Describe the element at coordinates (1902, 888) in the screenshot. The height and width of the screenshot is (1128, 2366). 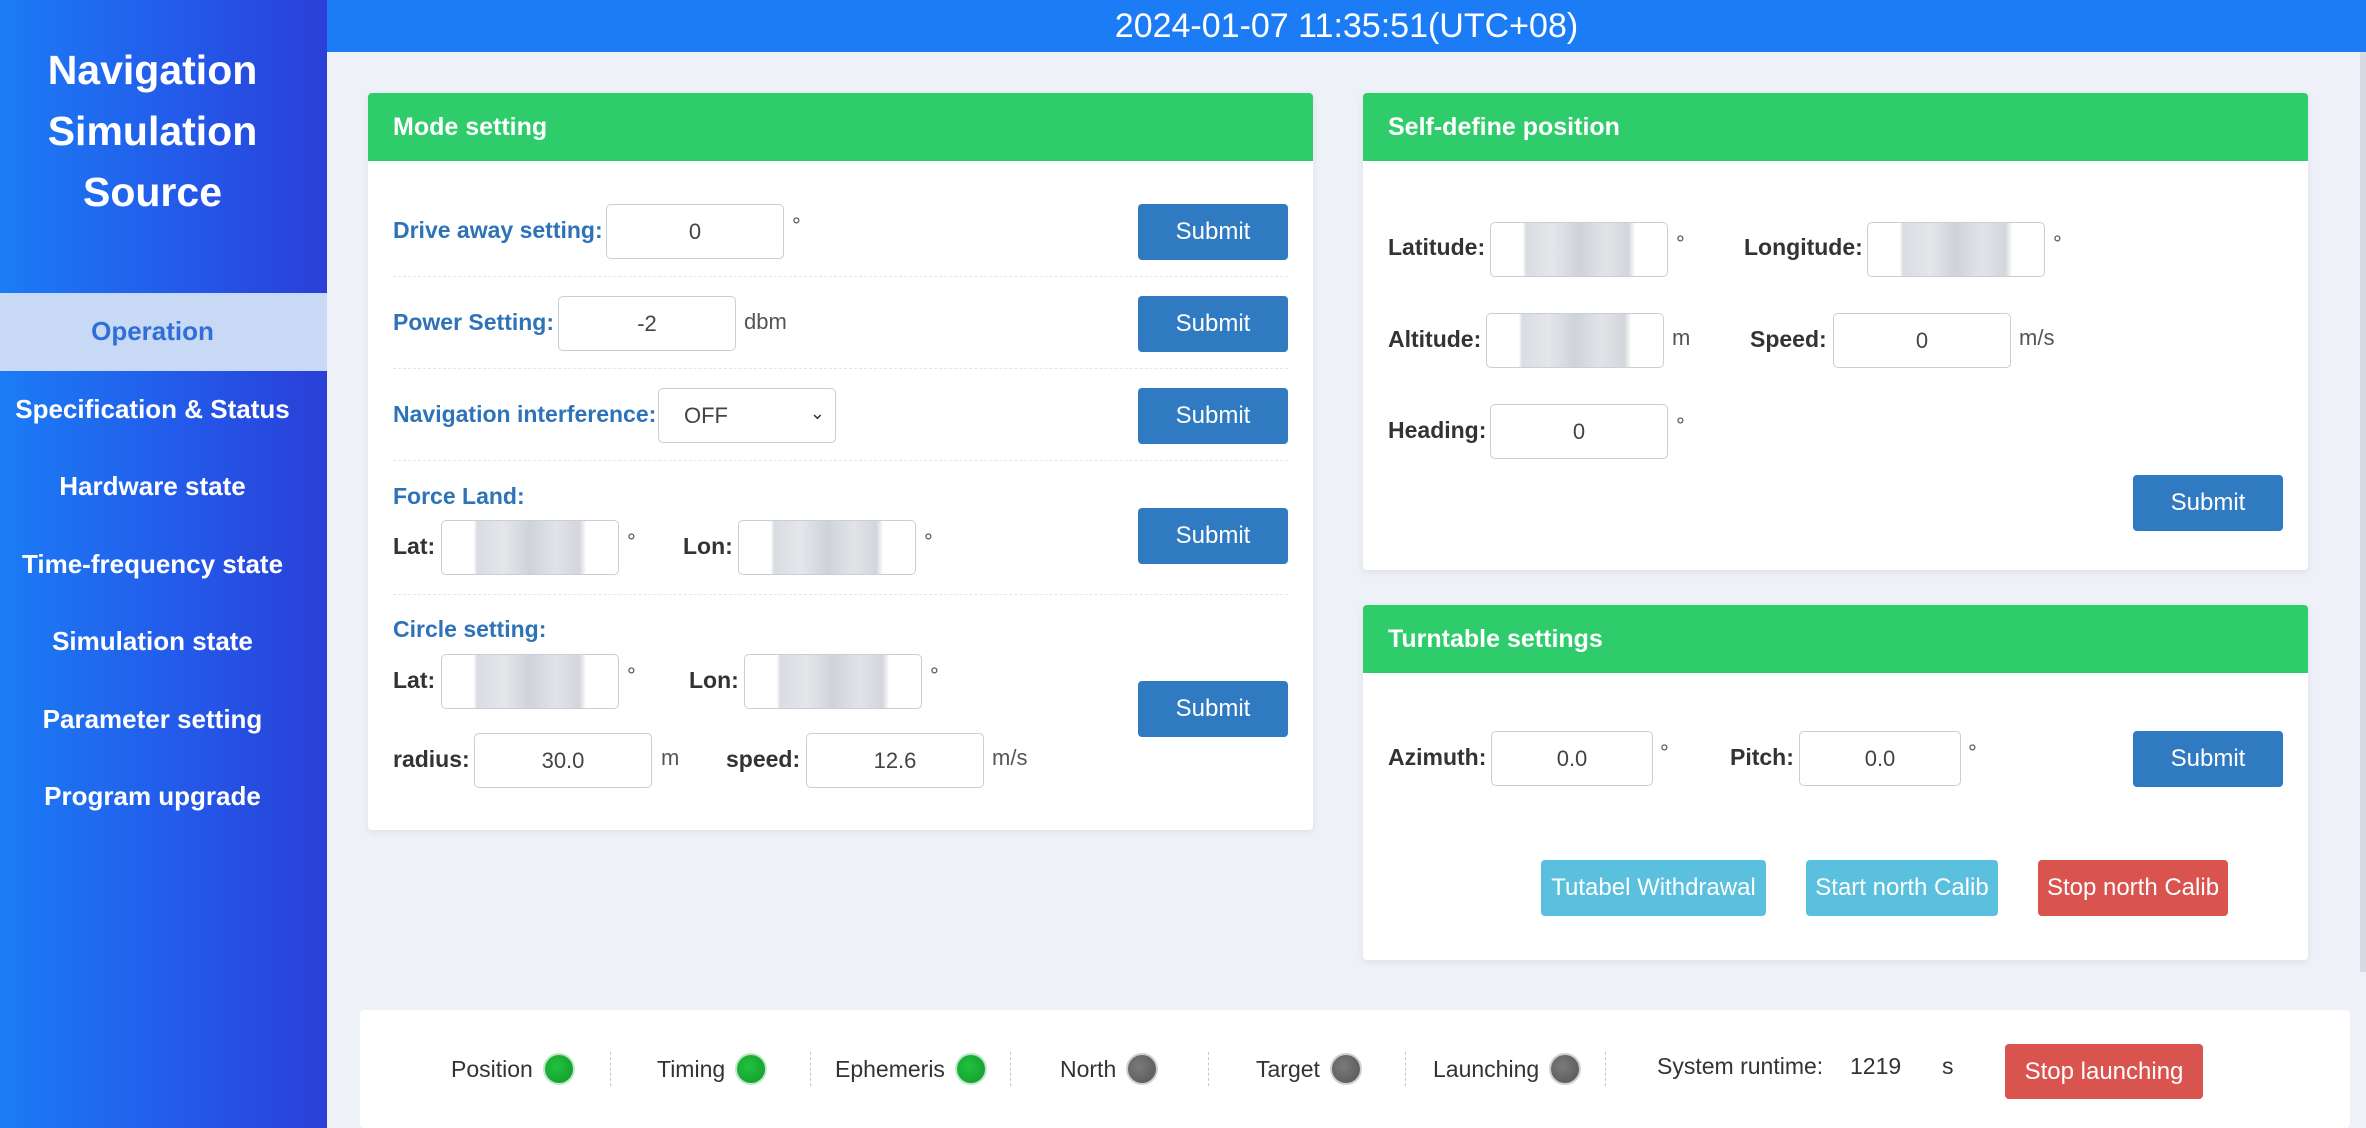
I see `start-north-calib-button: Start north Calib` at that location.